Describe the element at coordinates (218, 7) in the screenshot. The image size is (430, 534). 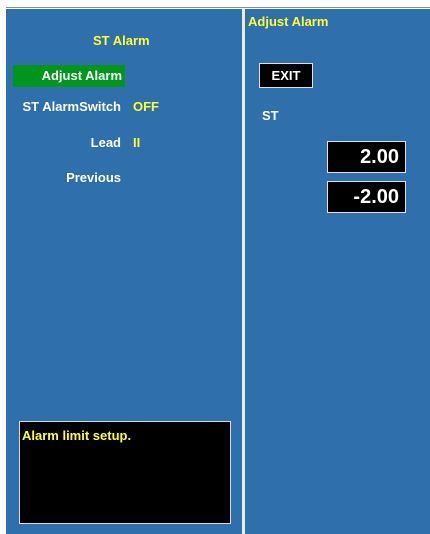
I see `top-border-line` at that location.